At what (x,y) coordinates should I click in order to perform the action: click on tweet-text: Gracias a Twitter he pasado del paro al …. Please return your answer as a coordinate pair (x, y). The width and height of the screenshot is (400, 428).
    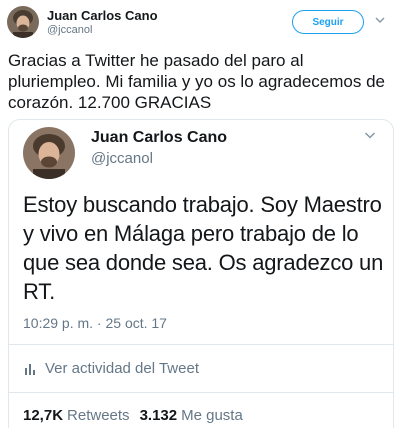
    Looking at the image, I should click on (197, 81).